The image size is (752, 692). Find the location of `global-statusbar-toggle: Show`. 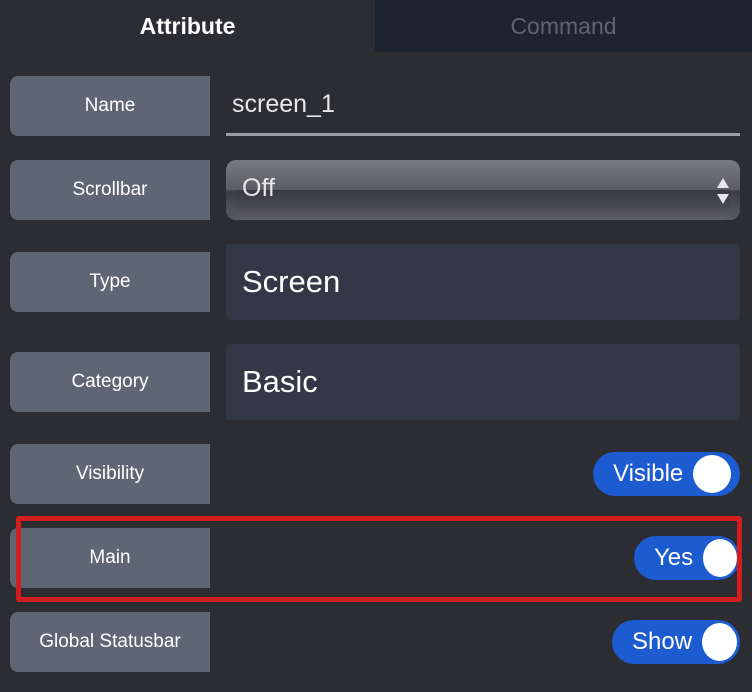

global-statusbar-toggle: Show is located at coordinates (676, 642).